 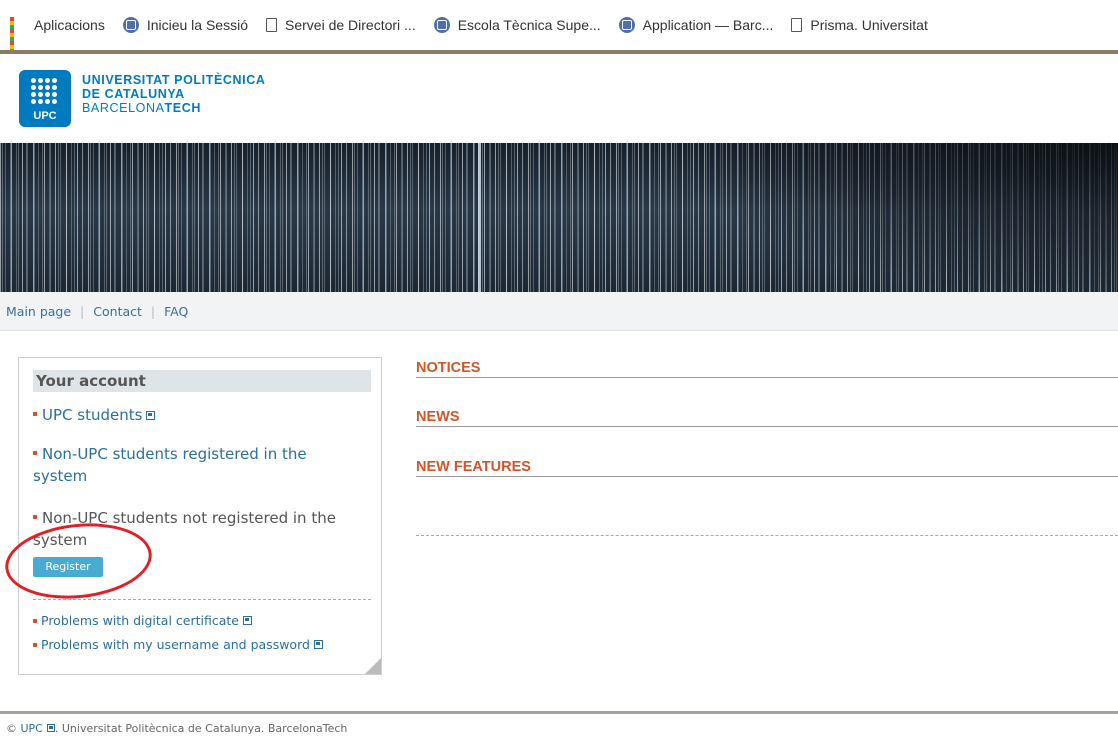 I want to click on footer-upc-link: UPC, so click(x=32, y=728).